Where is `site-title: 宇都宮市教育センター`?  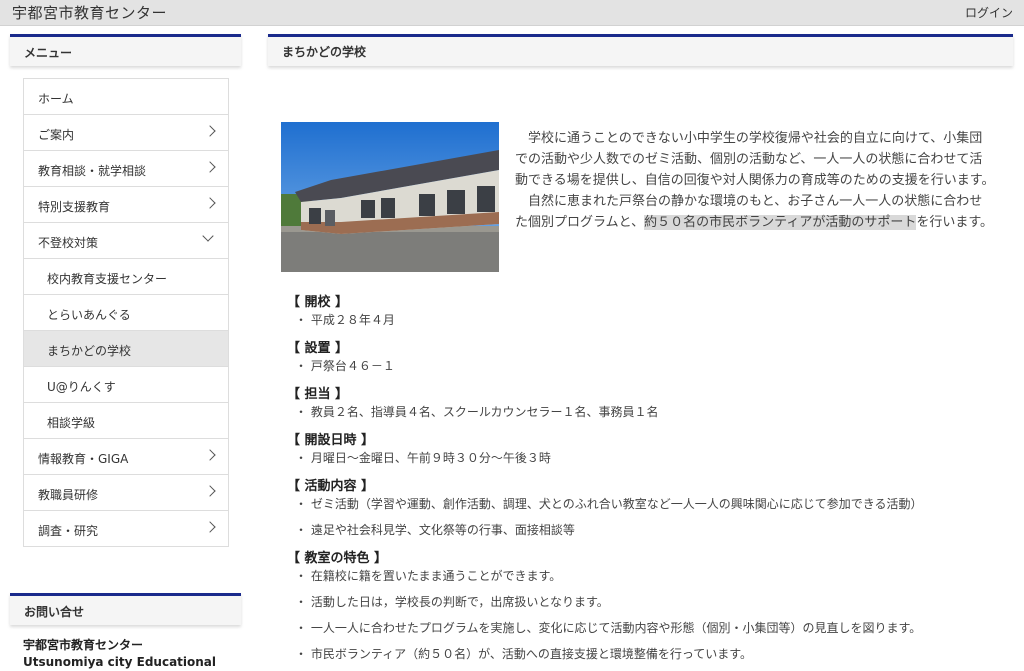 site-title: 宇都宮市教育センター is located at coordinates (89, 12).